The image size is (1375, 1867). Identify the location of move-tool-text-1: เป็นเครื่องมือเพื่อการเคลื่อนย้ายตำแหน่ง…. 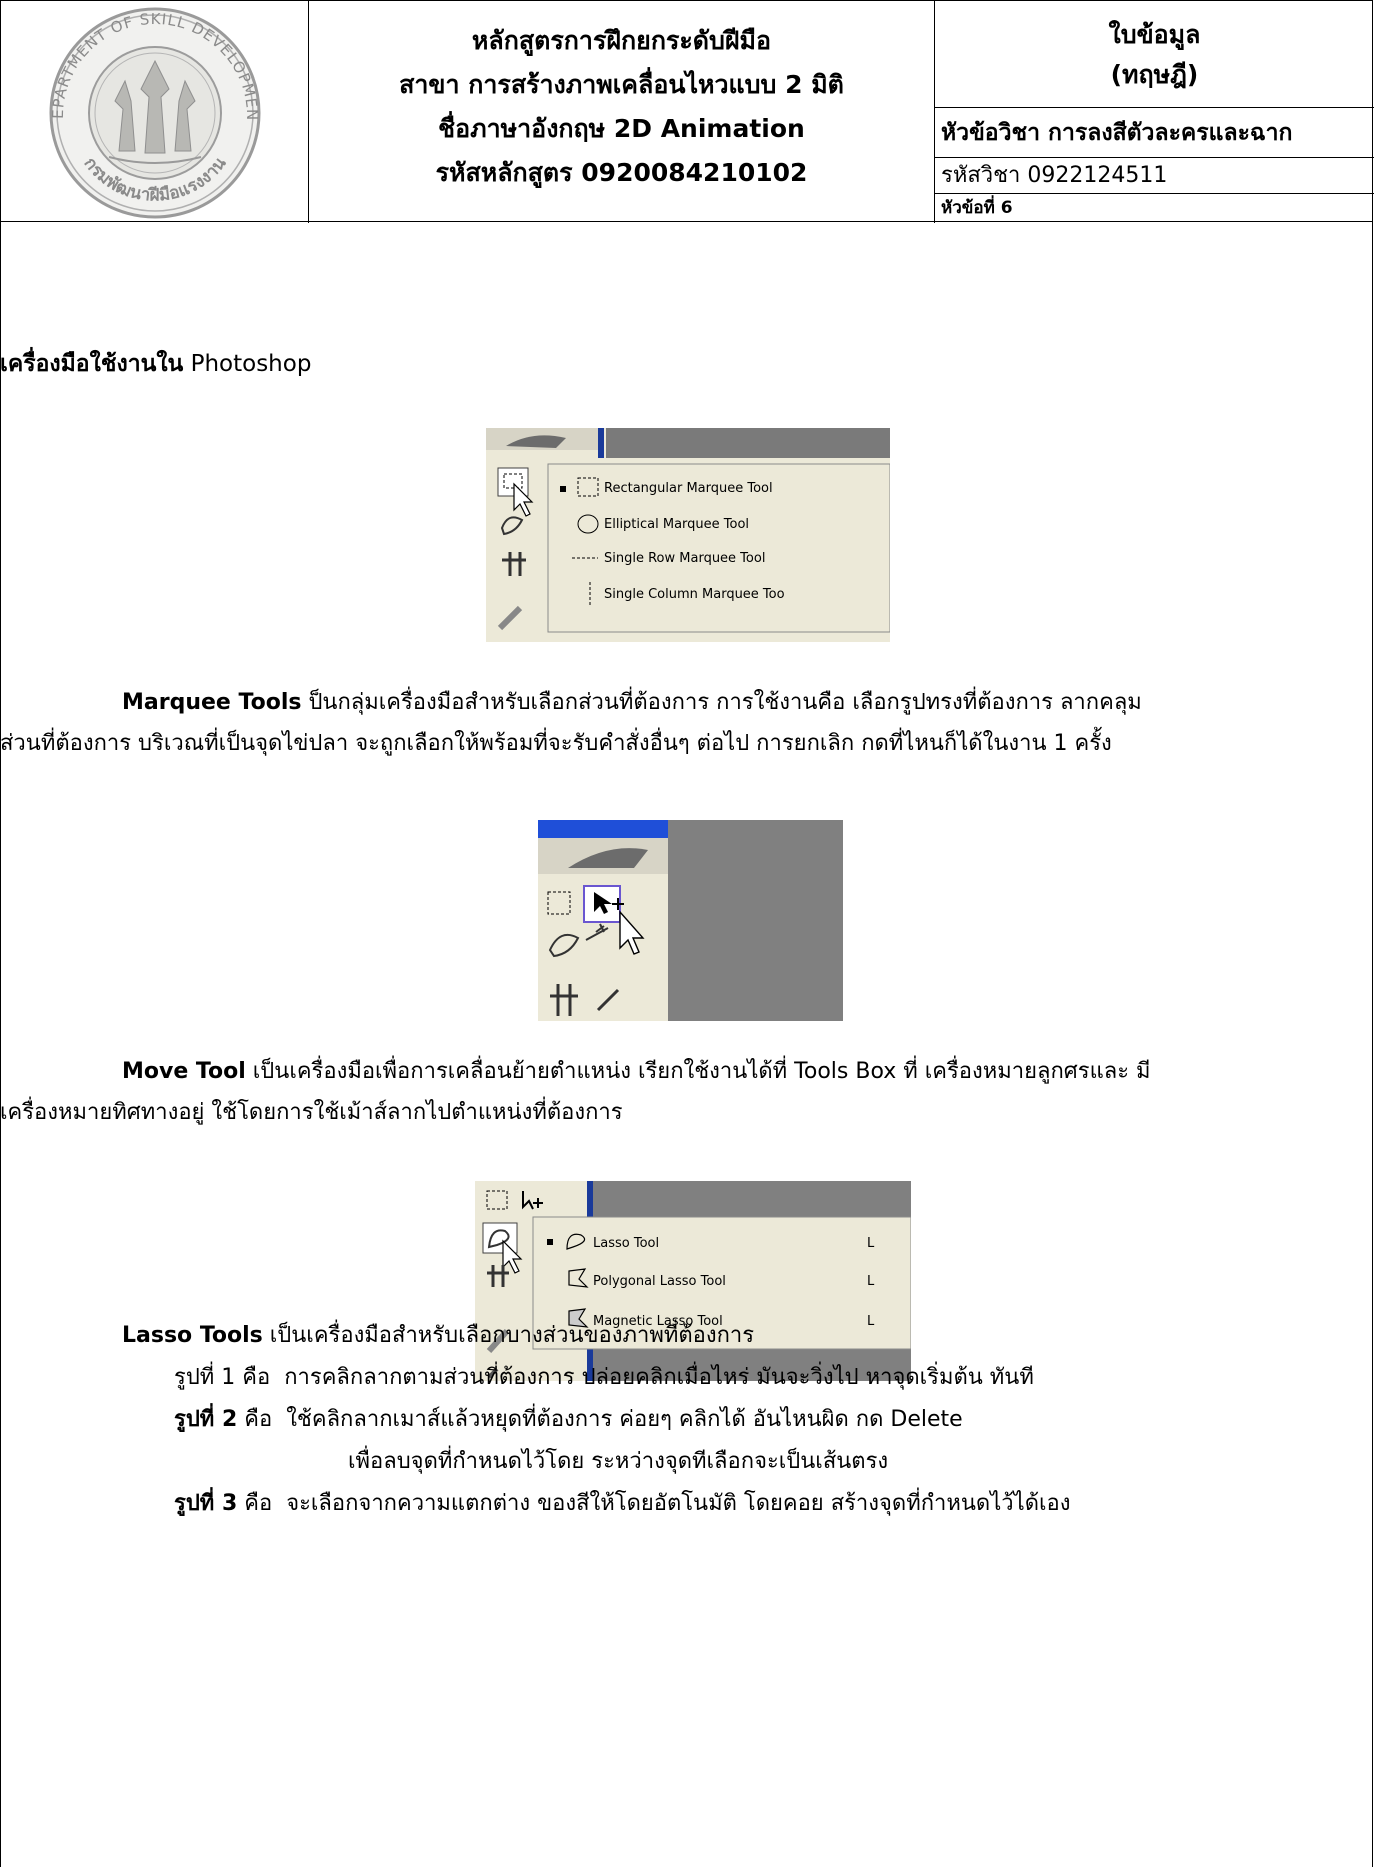
(698, 1071).